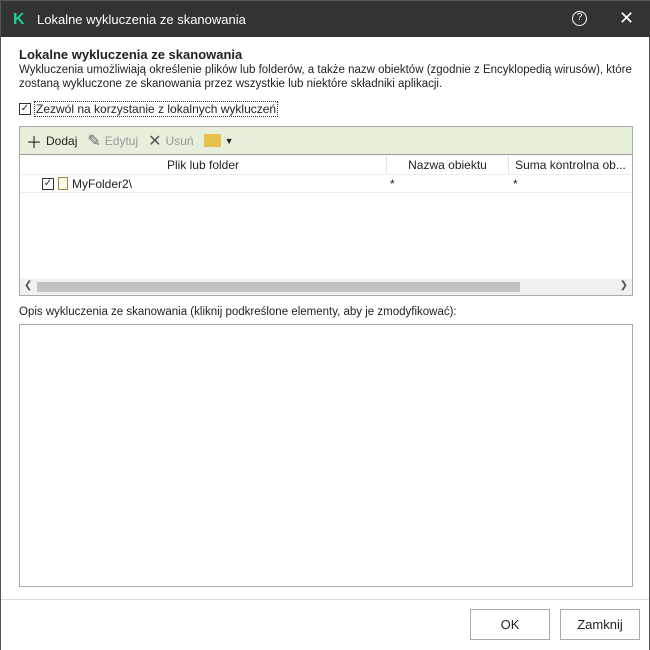 The height and width of the screenshot is (650, 650). What do you see at coordinates (203, 164) in the screenshot?
I see `column-header-path: Plik lub folder` at bounding box center [203, 164].